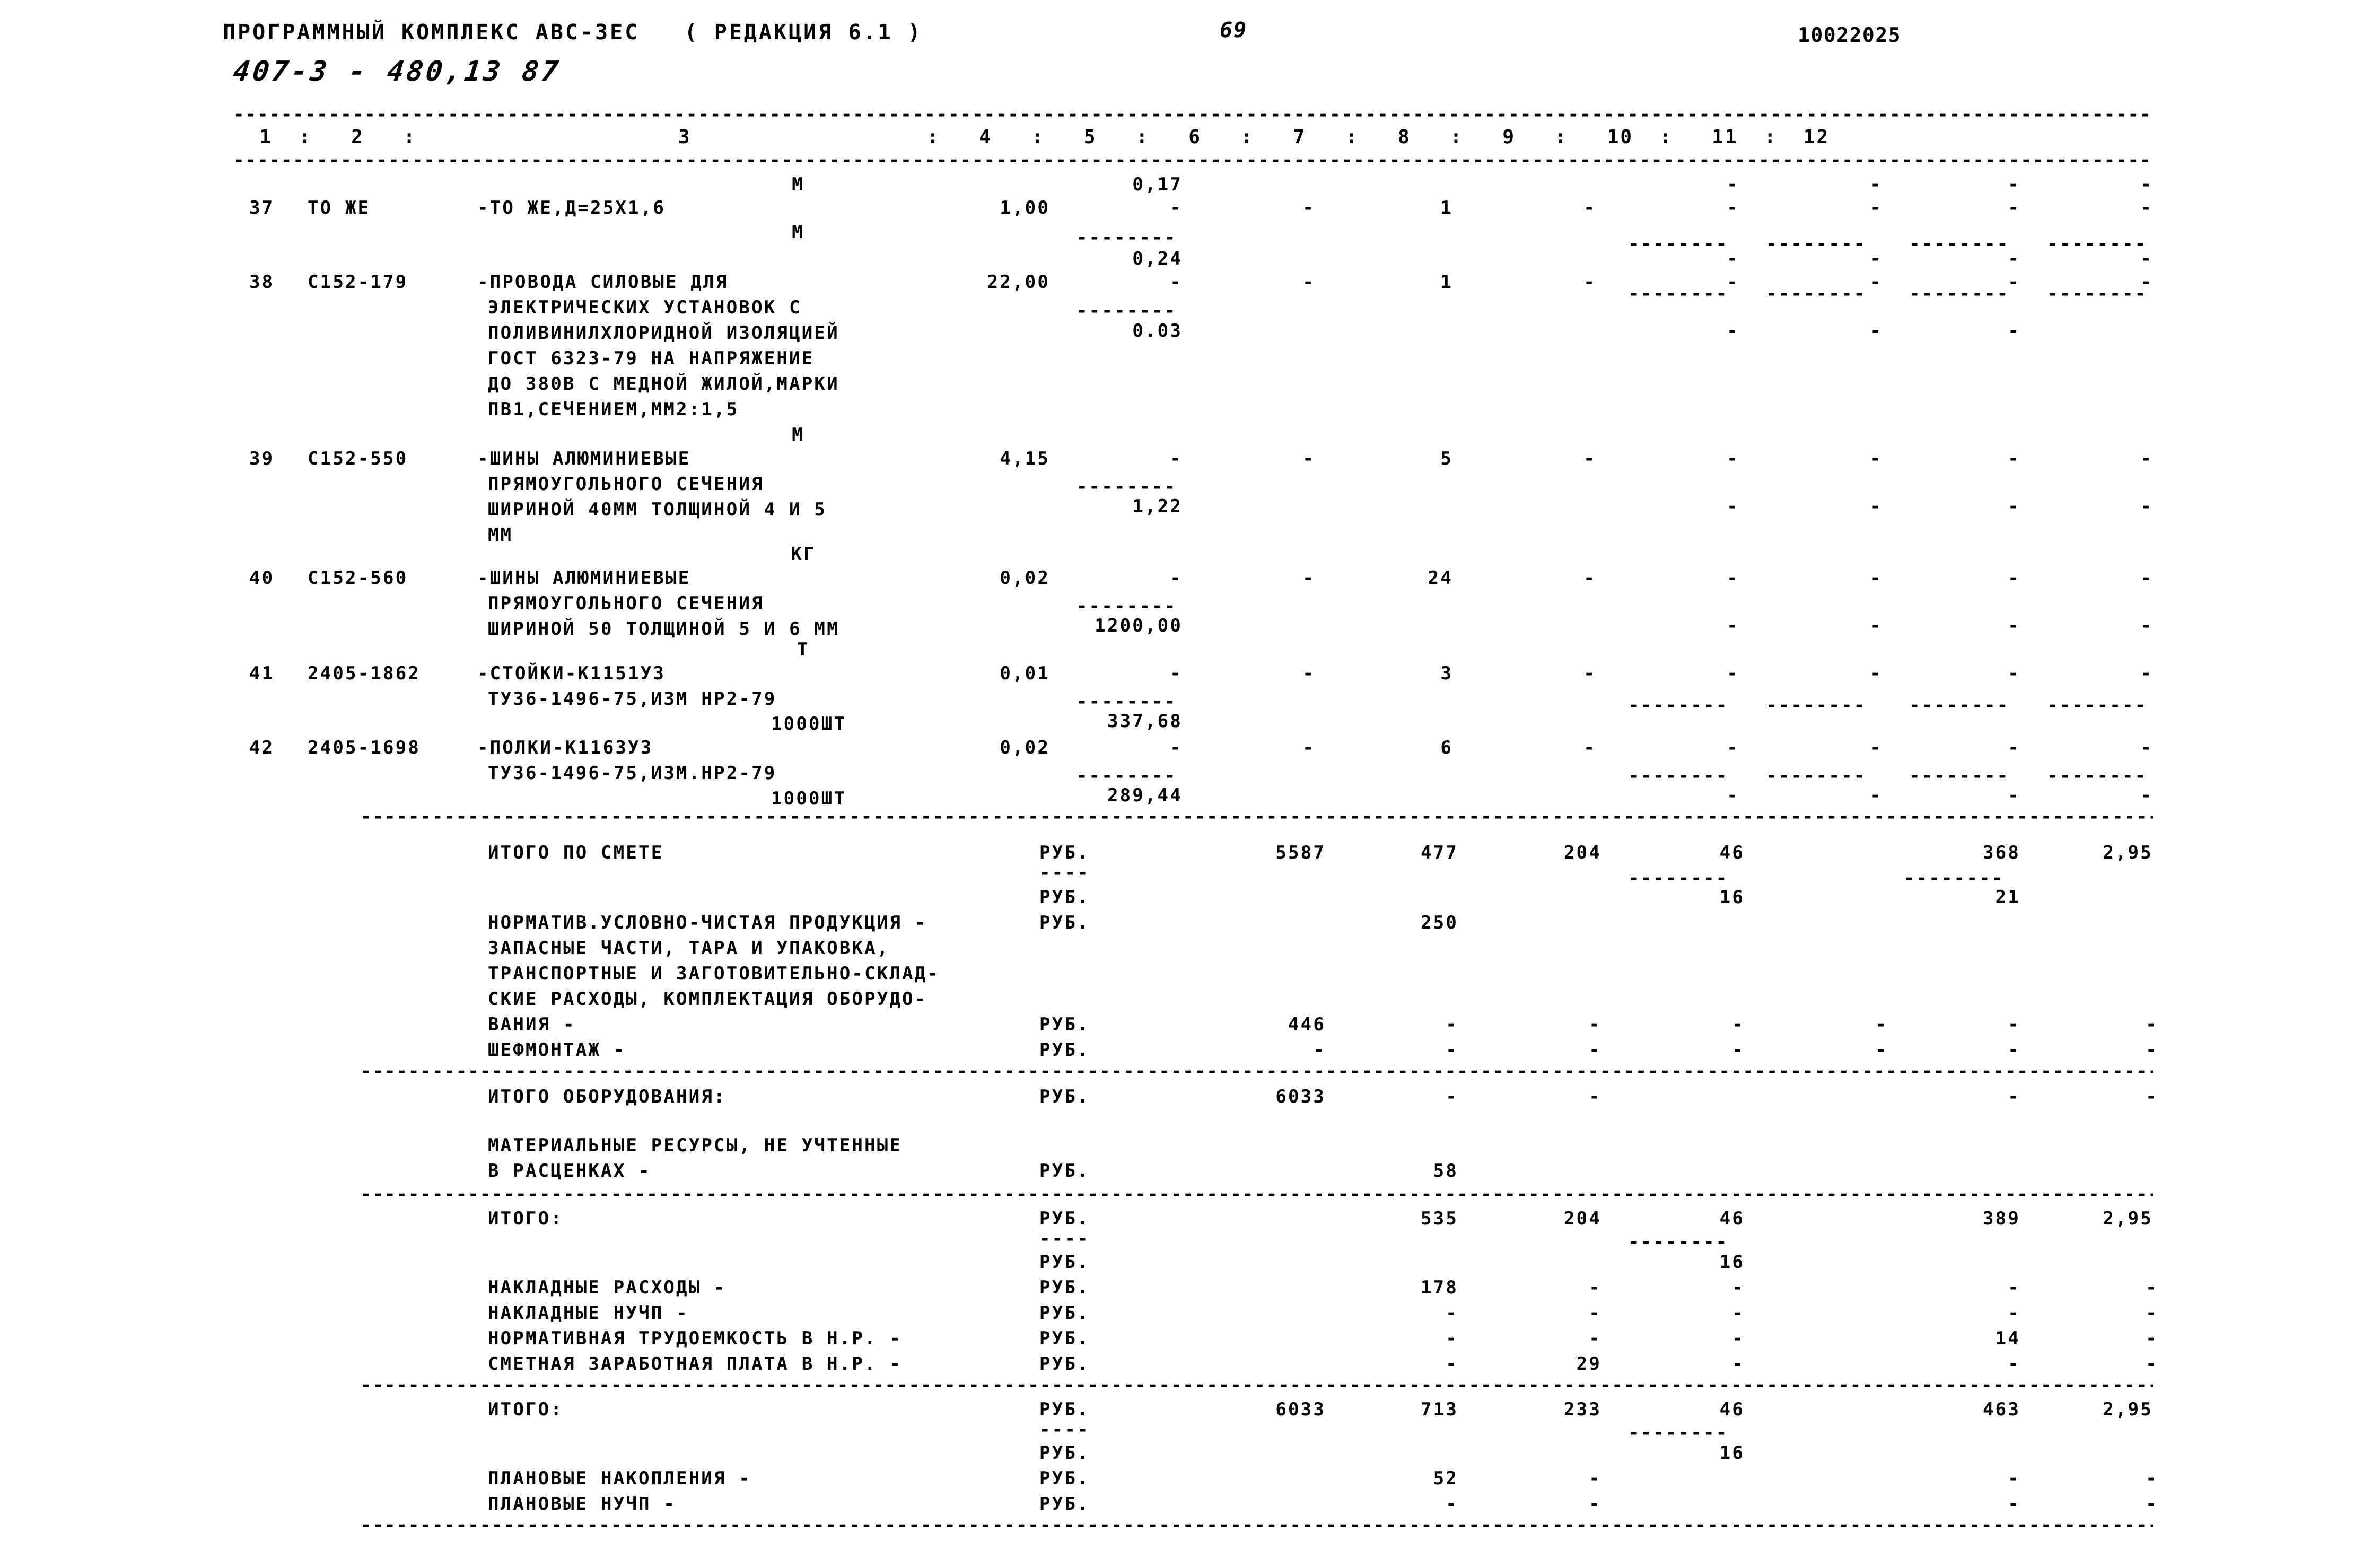 This screenshot has width=2380, height=1566. What do you see at coordinates (2146, 747) in the screenshot?
I see `item-col12: -` at bounding box center [2146, 747].